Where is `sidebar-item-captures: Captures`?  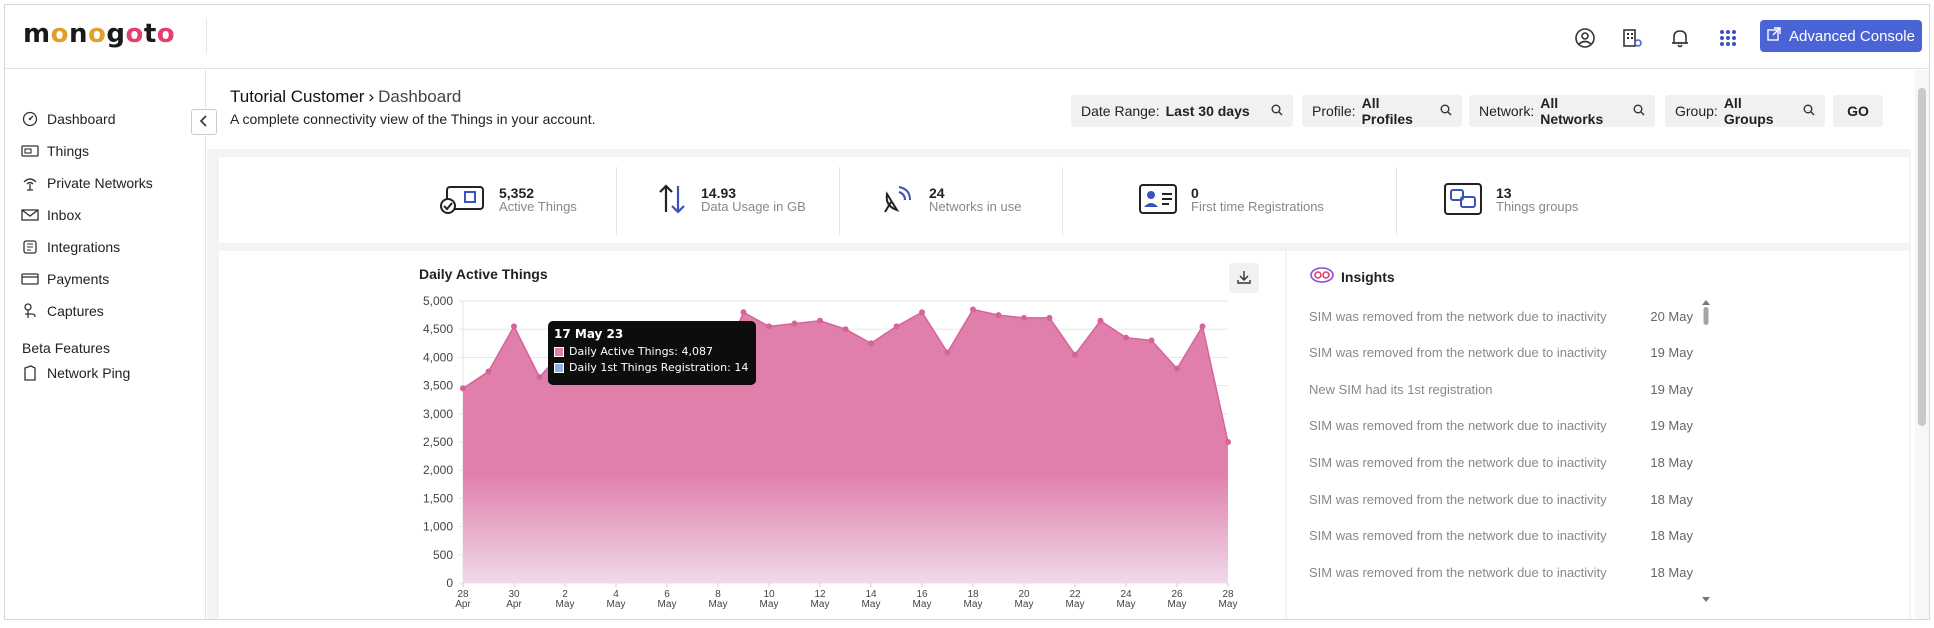 sidebar-item-captures: Captures is located at coordinates (62, 311).